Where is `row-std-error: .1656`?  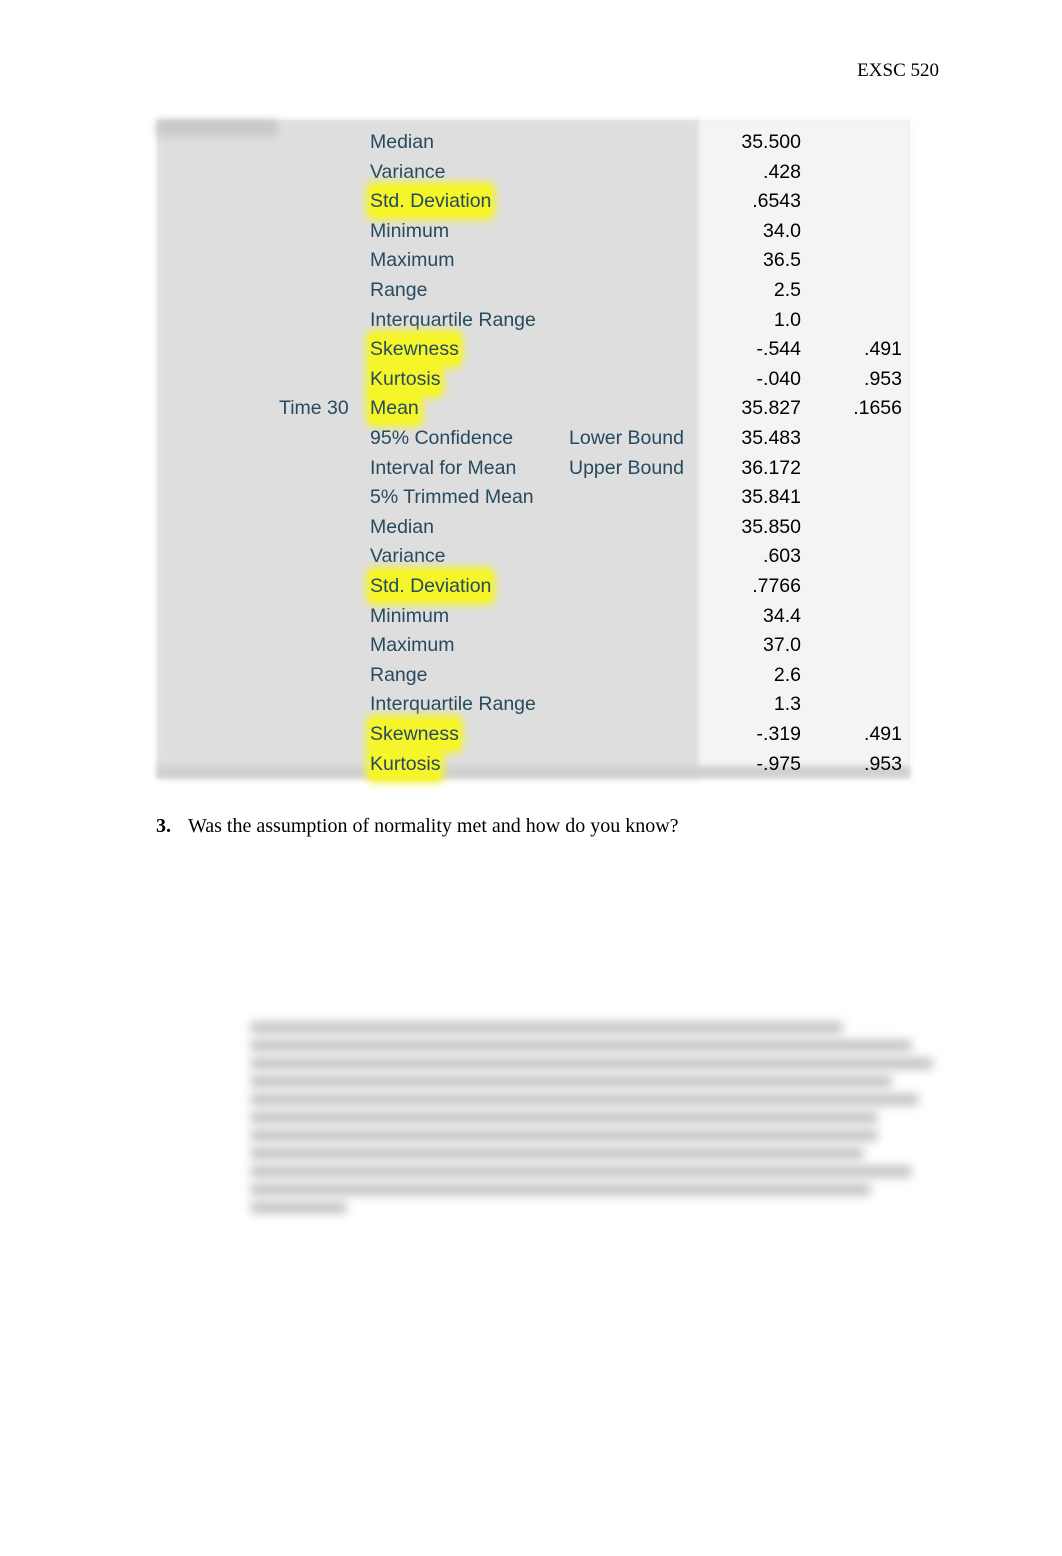 row-std-error: .1656 is located at coordinates (877, 408).